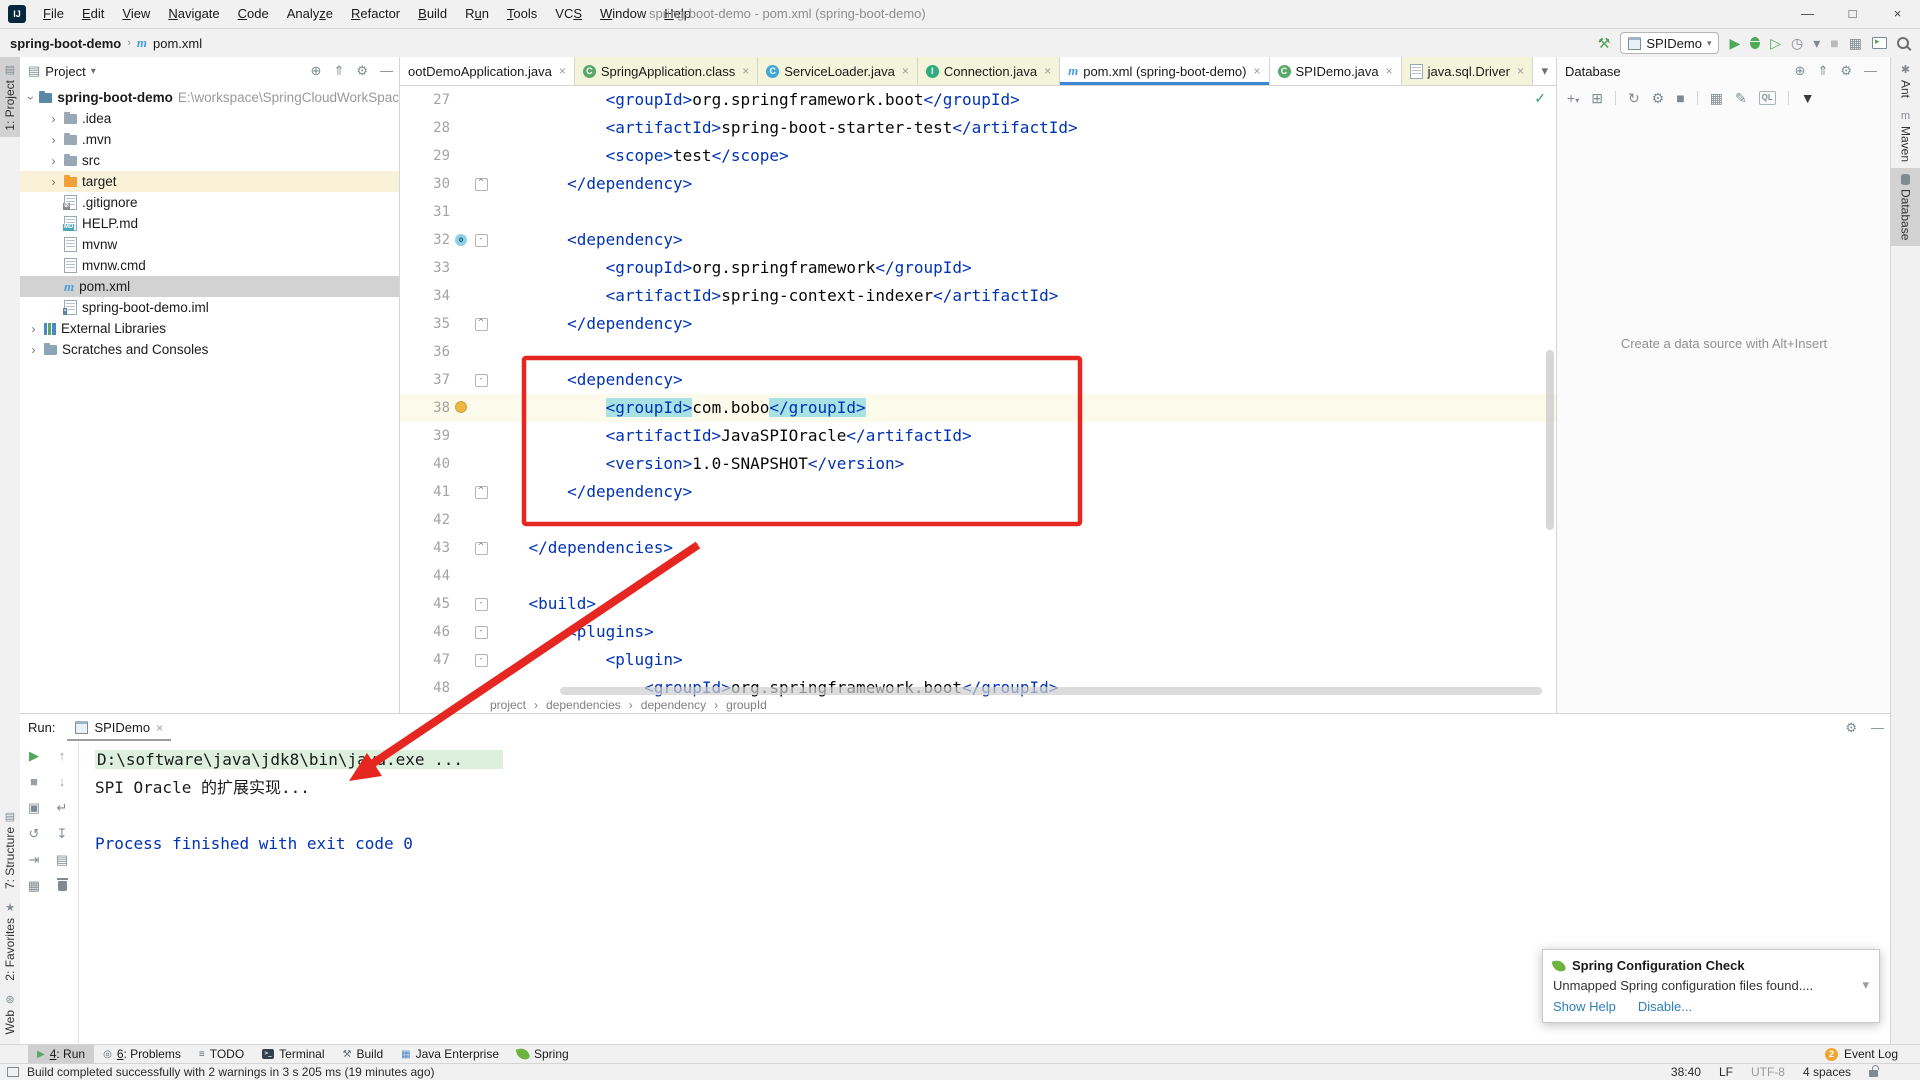 This screenshot has width=1920, height=1080. I want to click on breadcrumb-dependencies: dependencies, so click(583, 705).